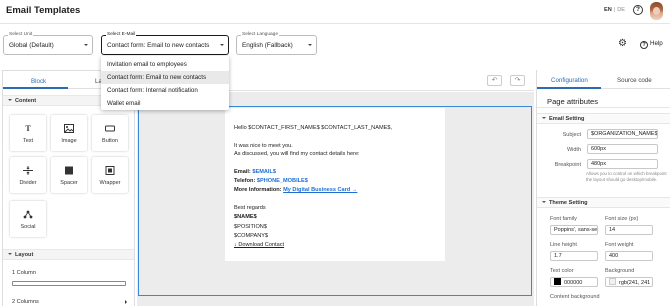 The height and width of the screenshot is (306, 670). What do you see at coordinates (28, 183) in the screenshot?
I see `block-label: Divider` at bounding box center [28, 183].